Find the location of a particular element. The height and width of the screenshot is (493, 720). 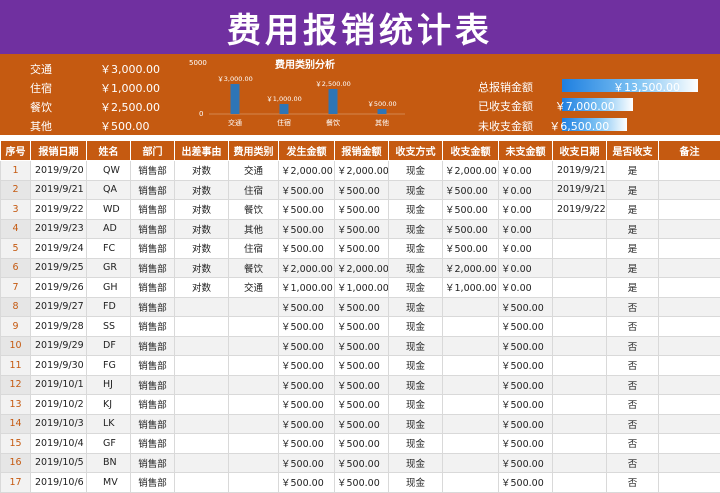

cell-paid-date: 2019/9/21 is located at coordinates (579, 189).